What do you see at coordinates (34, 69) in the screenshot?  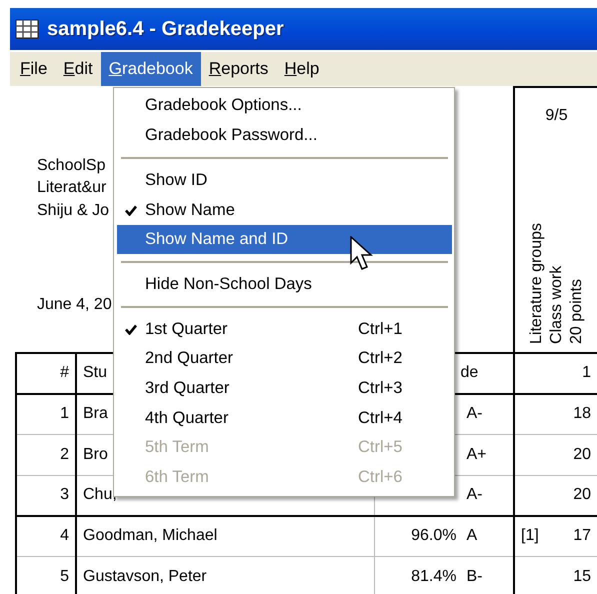 I see `menu-item: File` at bounding box center [34, 69].